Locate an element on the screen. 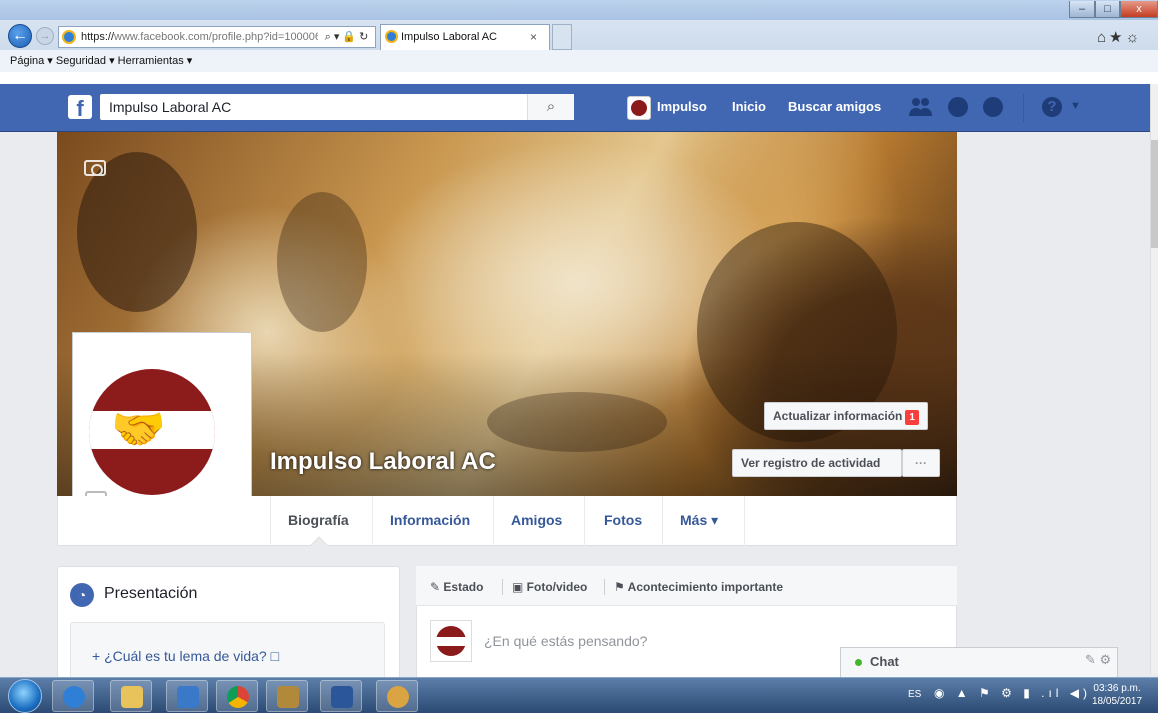 This screenshot has width=1158, height=713. taskbar-ie-button is located at coordinates (73, 696).